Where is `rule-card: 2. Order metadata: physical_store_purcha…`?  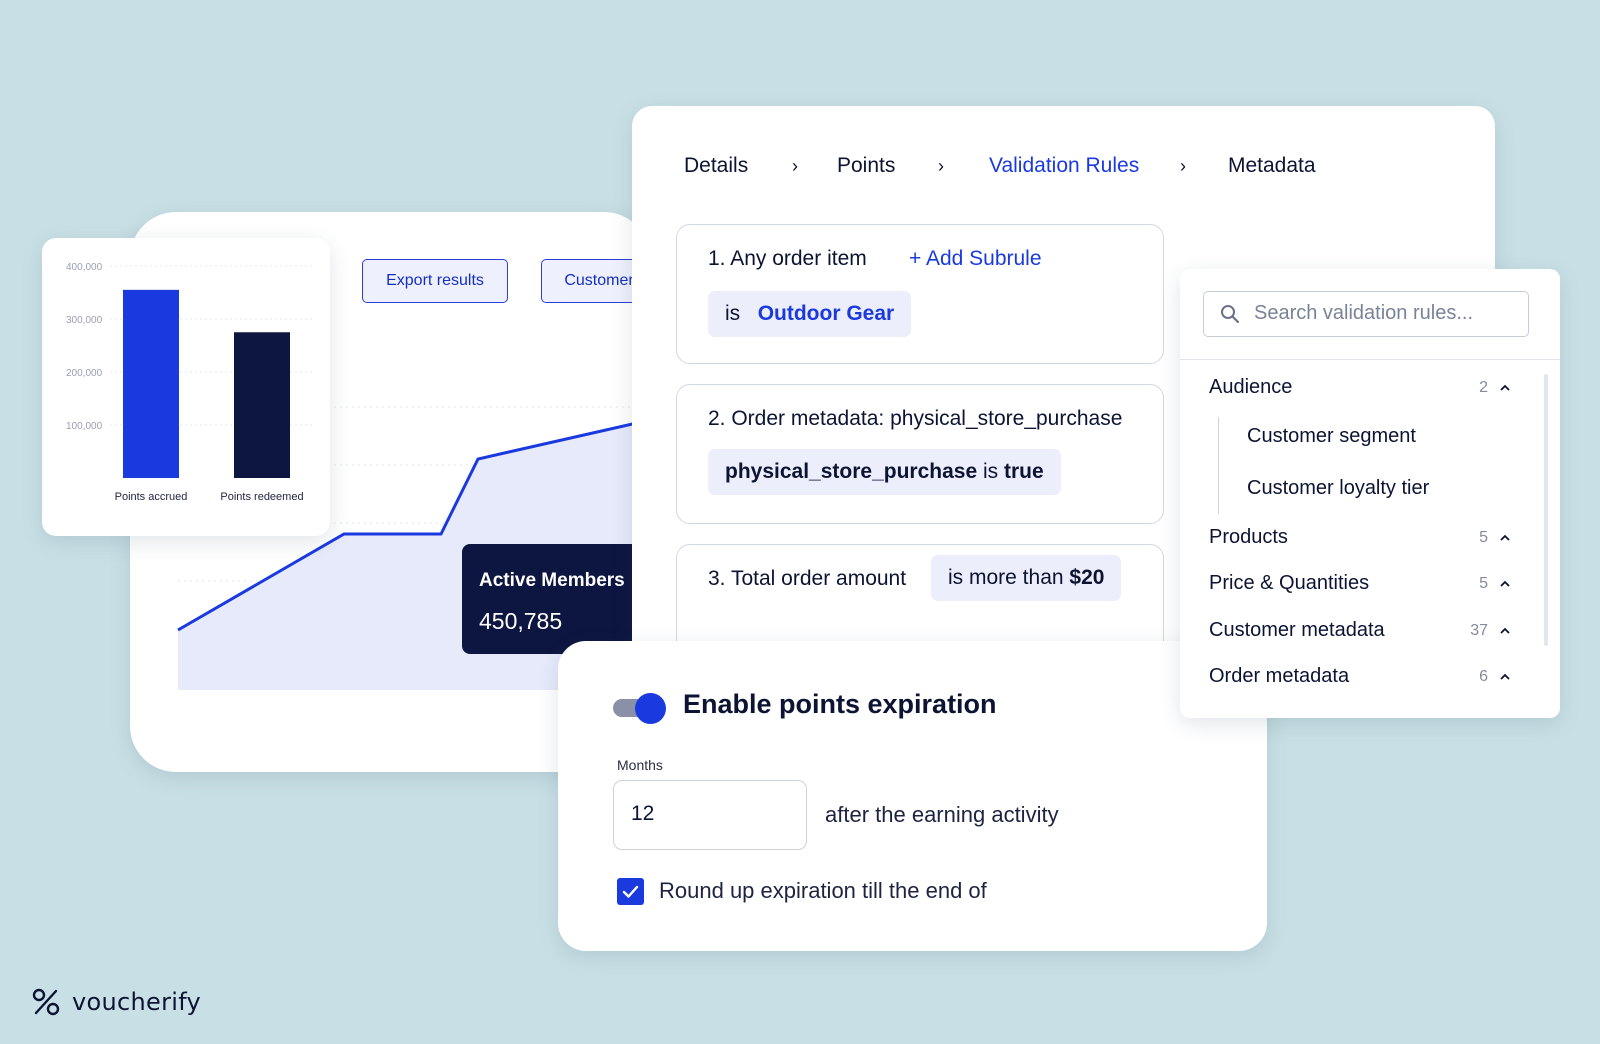
rule-card: 2. Order metadata: physical_store_purcha… is located at coordinates (920, 454).